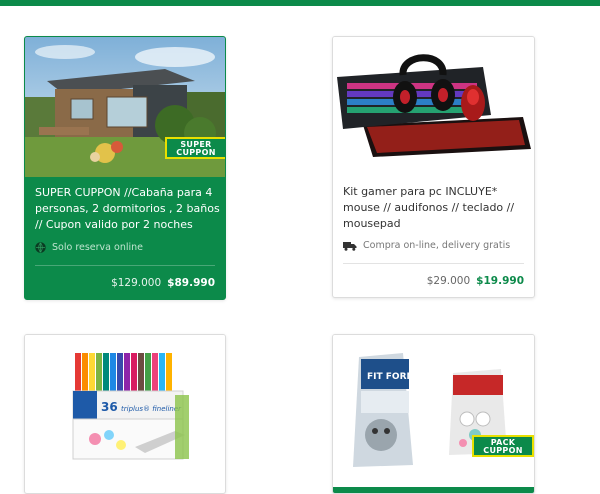 The width and height of the screenshot is (600, 494). I want to click on new-price: $19.990, so click(500, 281).